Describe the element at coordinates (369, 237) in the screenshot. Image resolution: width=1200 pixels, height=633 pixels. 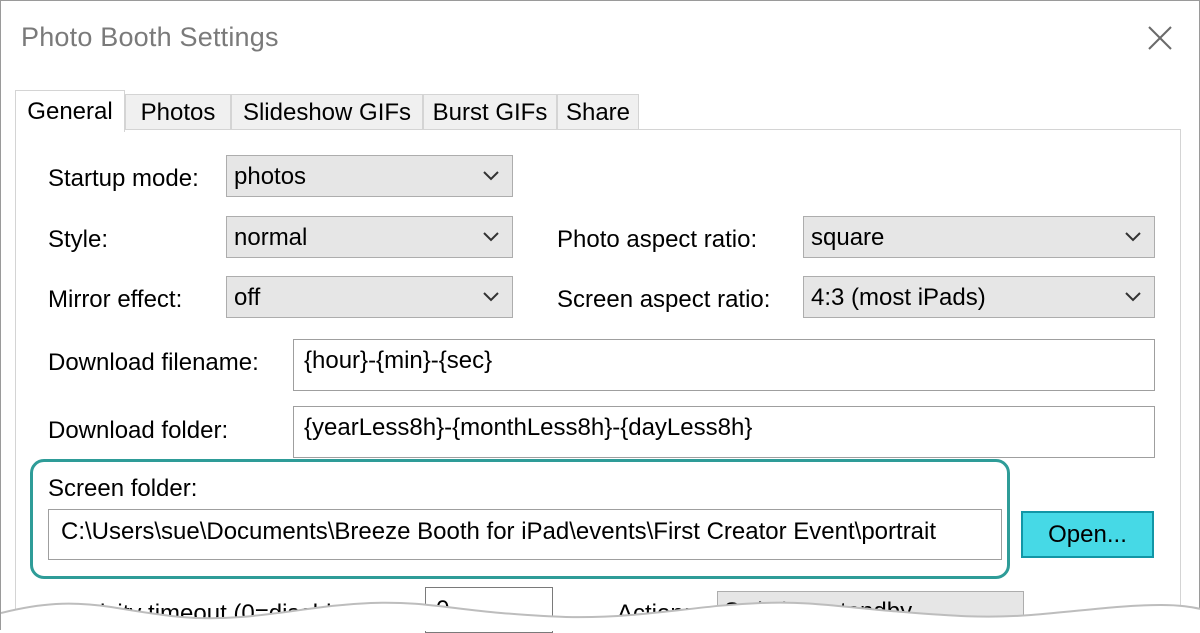
I see `style-select: normal` at that location.